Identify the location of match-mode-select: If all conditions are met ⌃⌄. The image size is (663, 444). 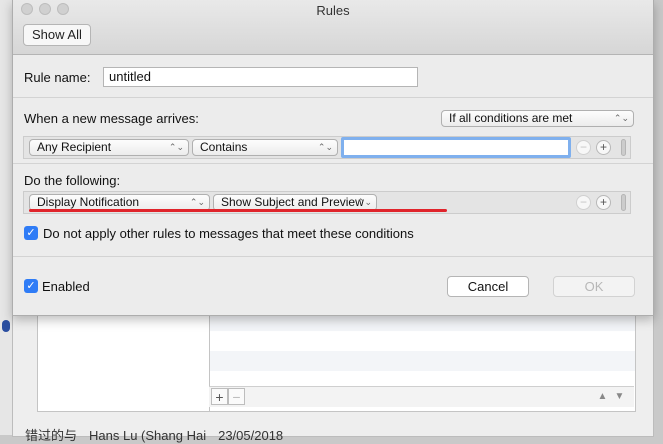
(537, 118).